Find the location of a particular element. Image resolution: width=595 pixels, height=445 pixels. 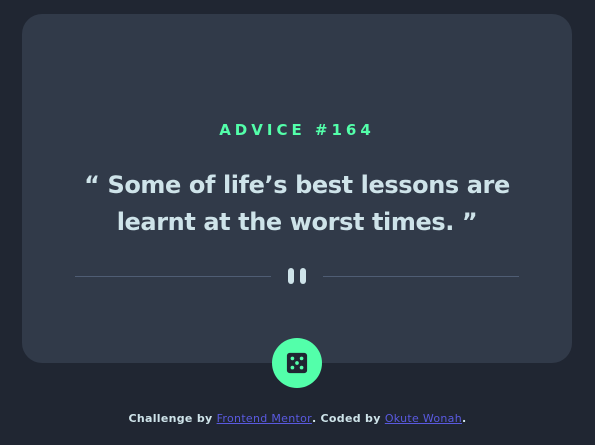

new-advice-button is located at coordinates (297, 363).